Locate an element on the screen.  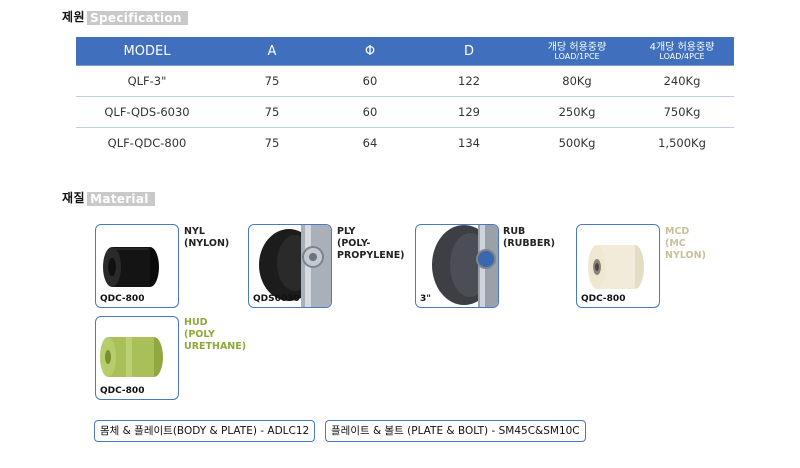
material-label-nylon: NYL (NYLON) is located at coordinates (207, 237).